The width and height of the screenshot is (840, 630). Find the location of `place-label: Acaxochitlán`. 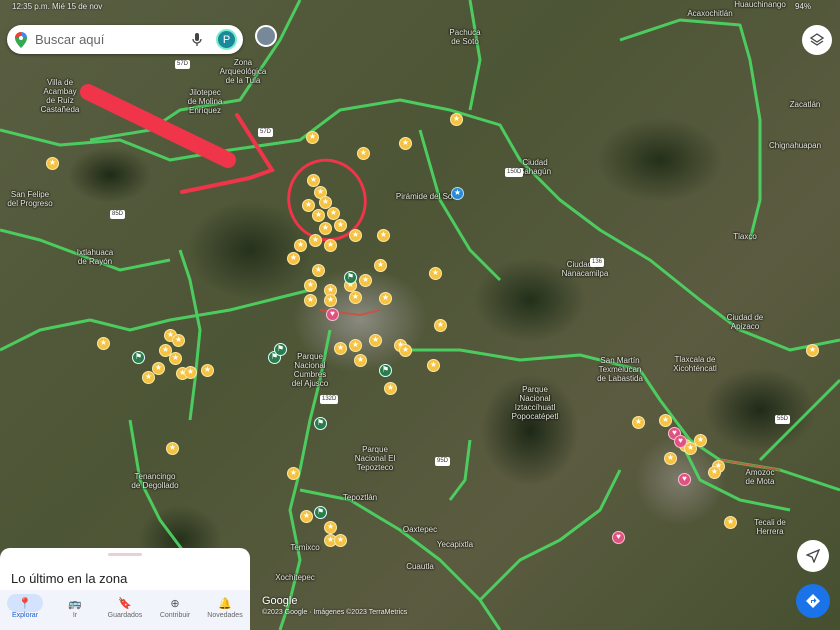

place-label: Acaxochitlán is located at coordinates (710, 13).